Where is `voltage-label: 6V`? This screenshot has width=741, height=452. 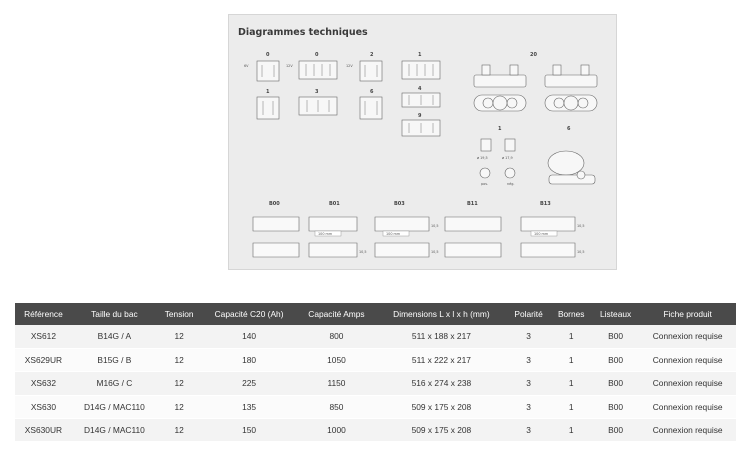
voltage-label: 6V is located at coordinates (246, 66).